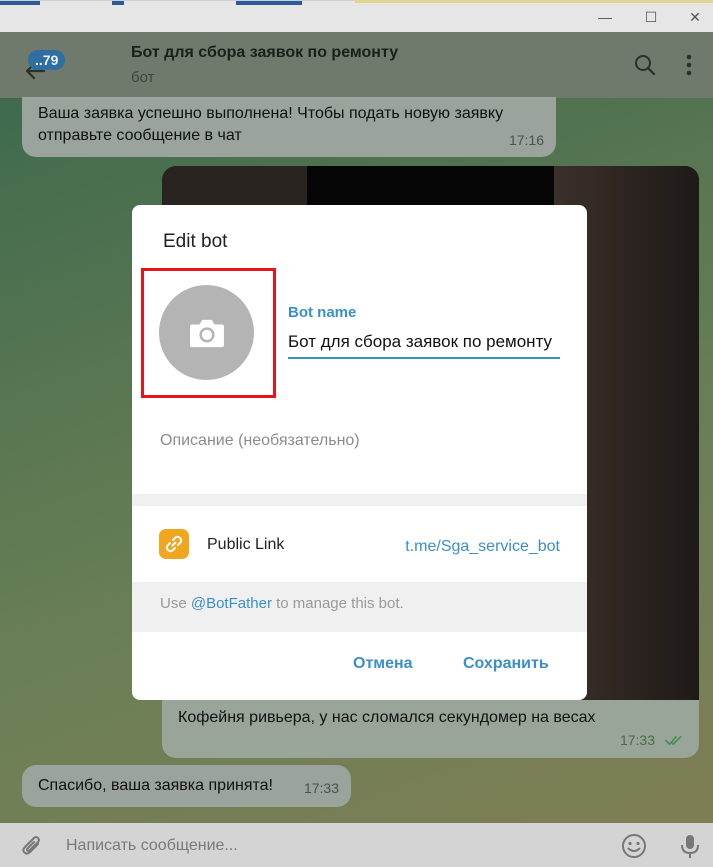  What do you see at coordinates (359, 500) in the screenshot?
I see `section-divider` at bounding box center [359, 500].